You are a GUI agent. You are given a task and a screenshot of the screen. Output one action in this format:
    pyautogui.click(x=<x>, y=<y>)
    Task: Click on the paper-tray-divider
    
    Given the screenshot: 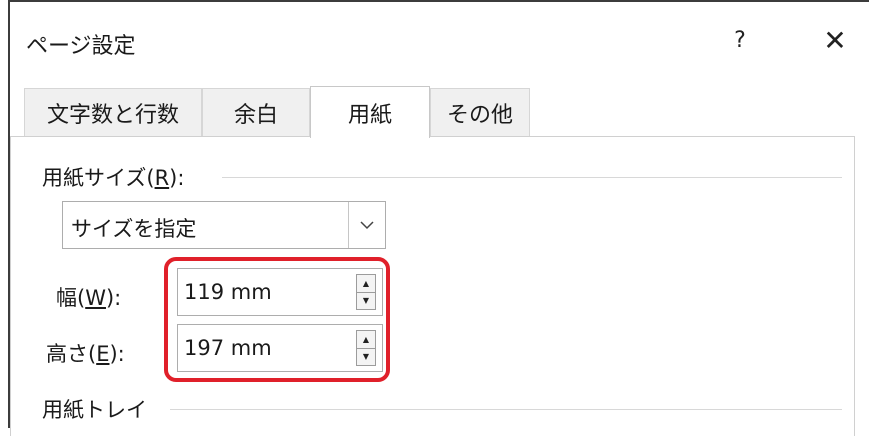 What is the action you would take?
    pyautogui.click(x=506, y=409)
    